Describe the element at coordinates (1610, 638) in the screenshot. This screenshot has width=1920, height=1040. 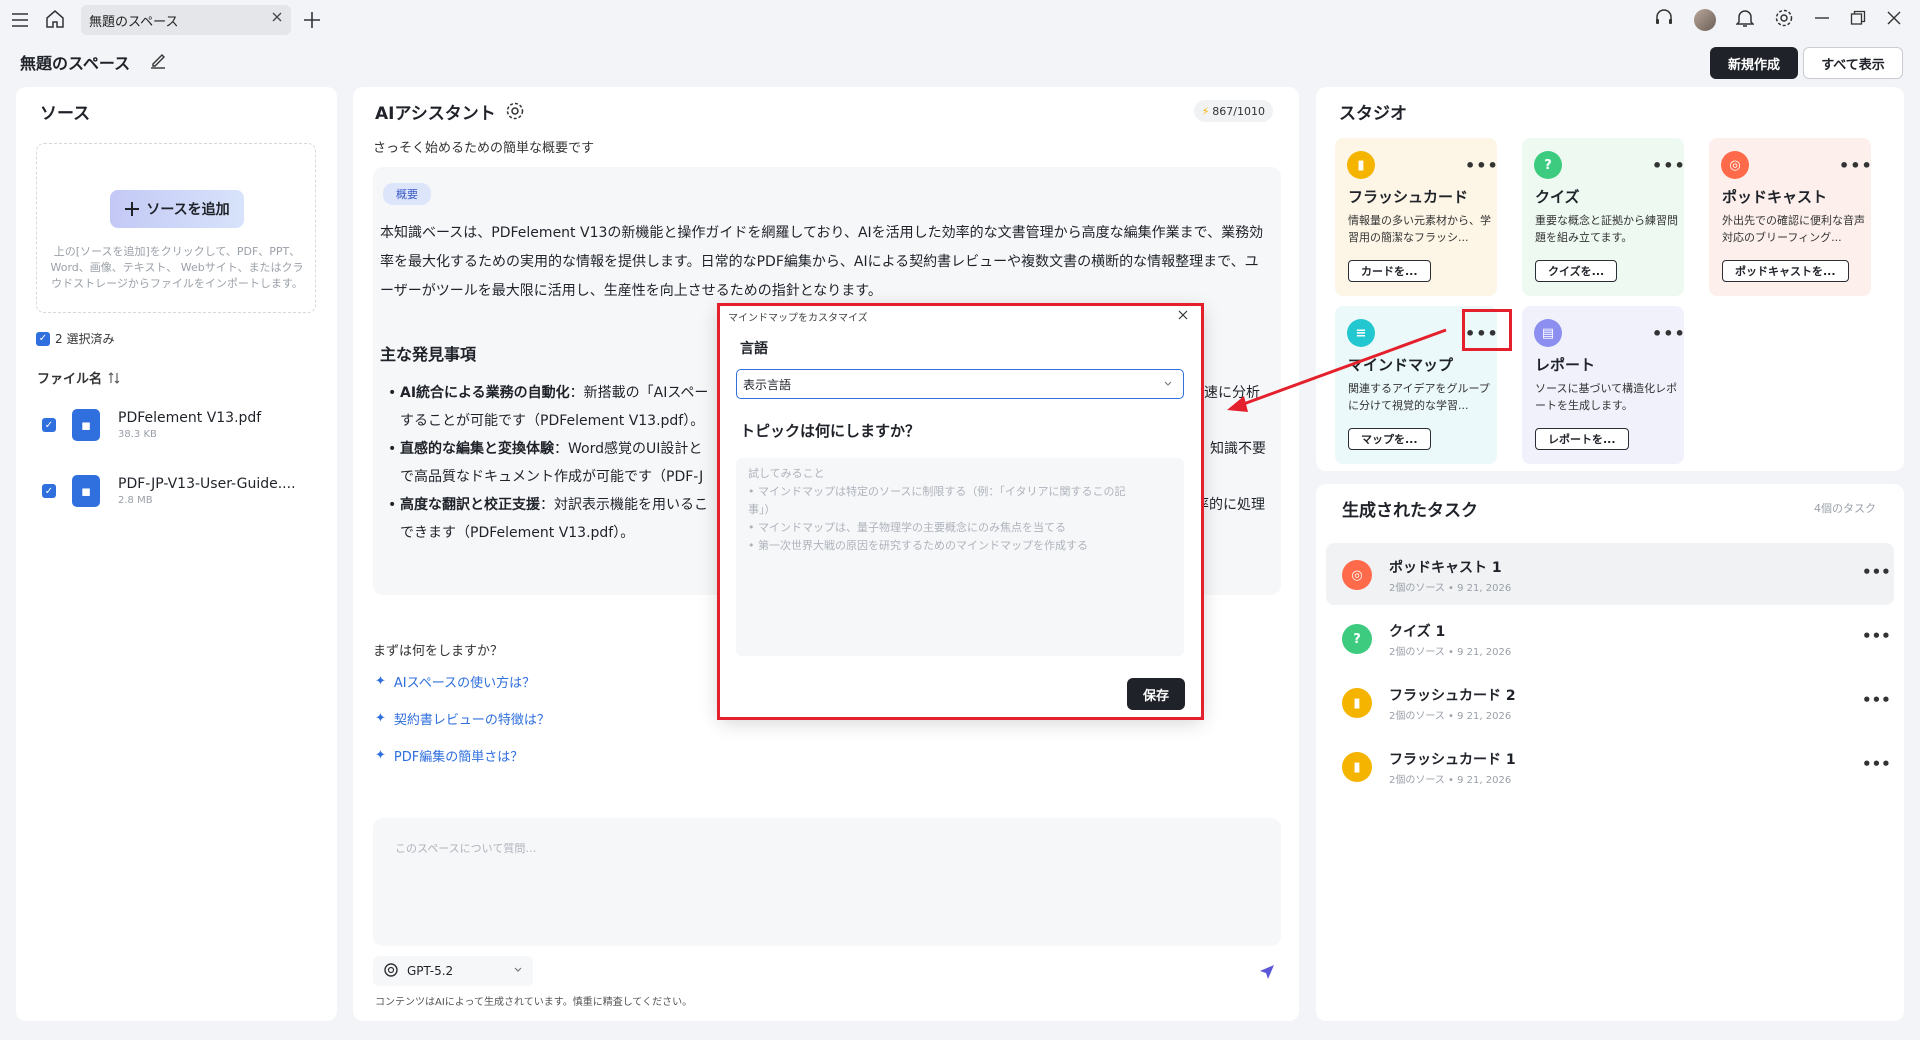
I see `task-row: ? クイズ 1 2個のソース • 9 21, 2026 •••` at that location.